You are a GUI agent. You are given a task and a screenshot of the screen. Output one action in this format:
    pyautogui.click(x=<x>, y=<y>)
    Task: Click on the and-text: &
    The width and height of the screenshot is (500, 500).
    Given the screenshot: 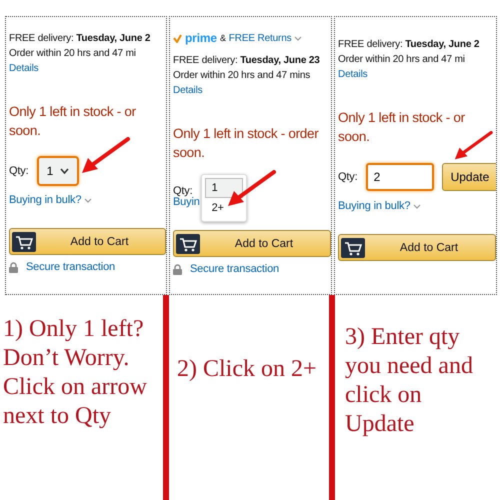 What is the action you would take?
    pyautogui.click(x=223, y=38)
    